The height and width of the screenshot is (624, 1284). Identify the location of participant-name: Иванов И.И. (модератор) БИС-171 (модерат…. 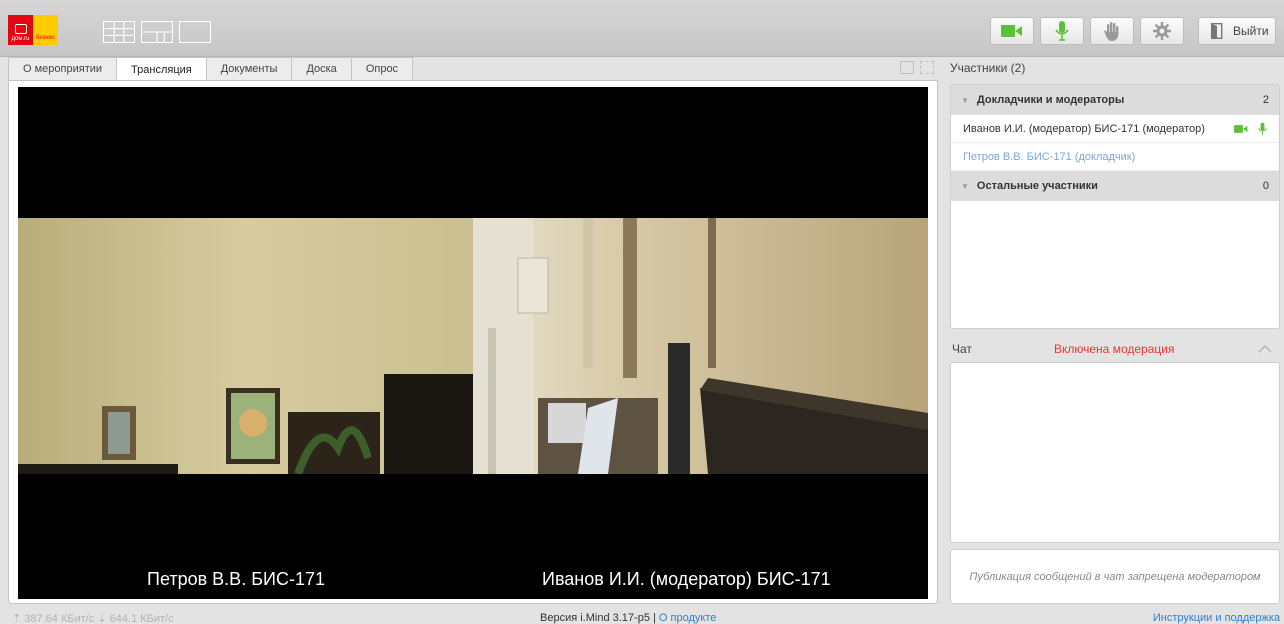
(1084, 128).